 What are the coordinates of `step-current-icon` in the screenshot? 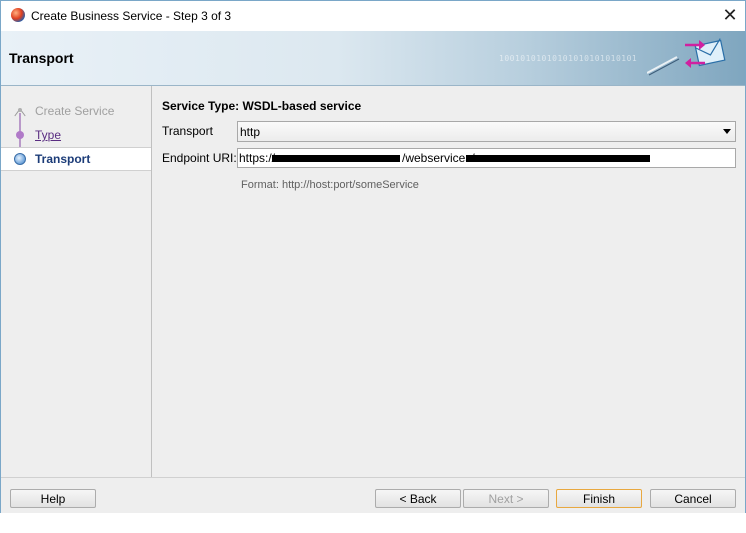 It's located at (20, 159).